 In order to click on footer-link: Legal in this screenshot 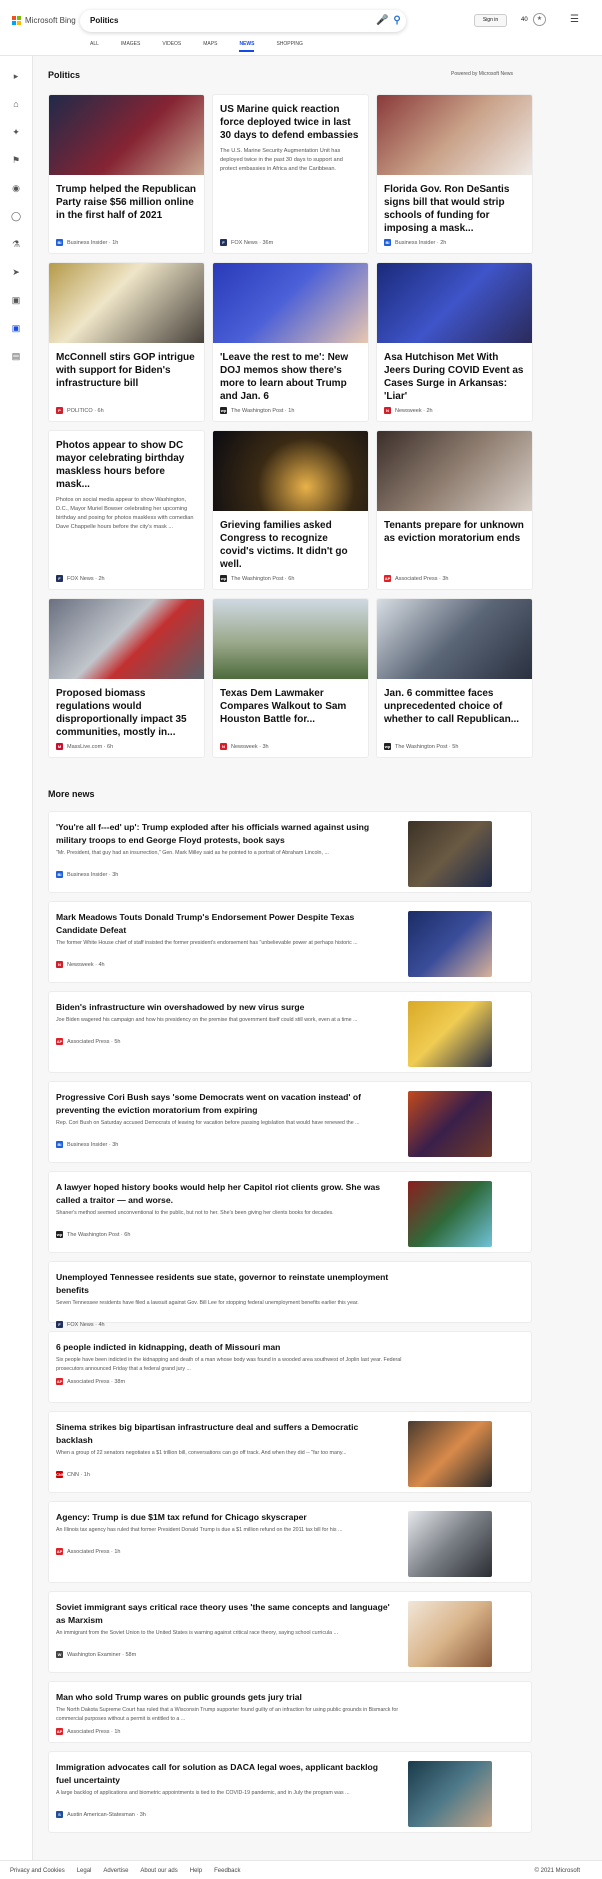, I will do `click(84, 1871)`.